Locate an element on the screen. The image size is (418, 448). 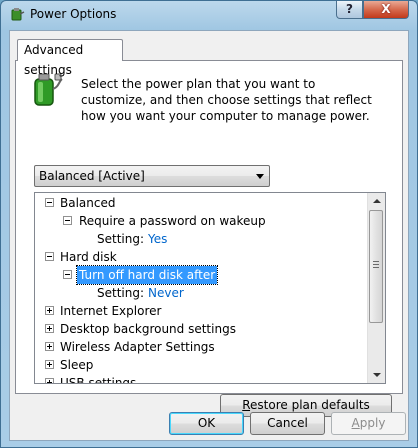
vertical-scrollbar is located at coordinates (376, 288).